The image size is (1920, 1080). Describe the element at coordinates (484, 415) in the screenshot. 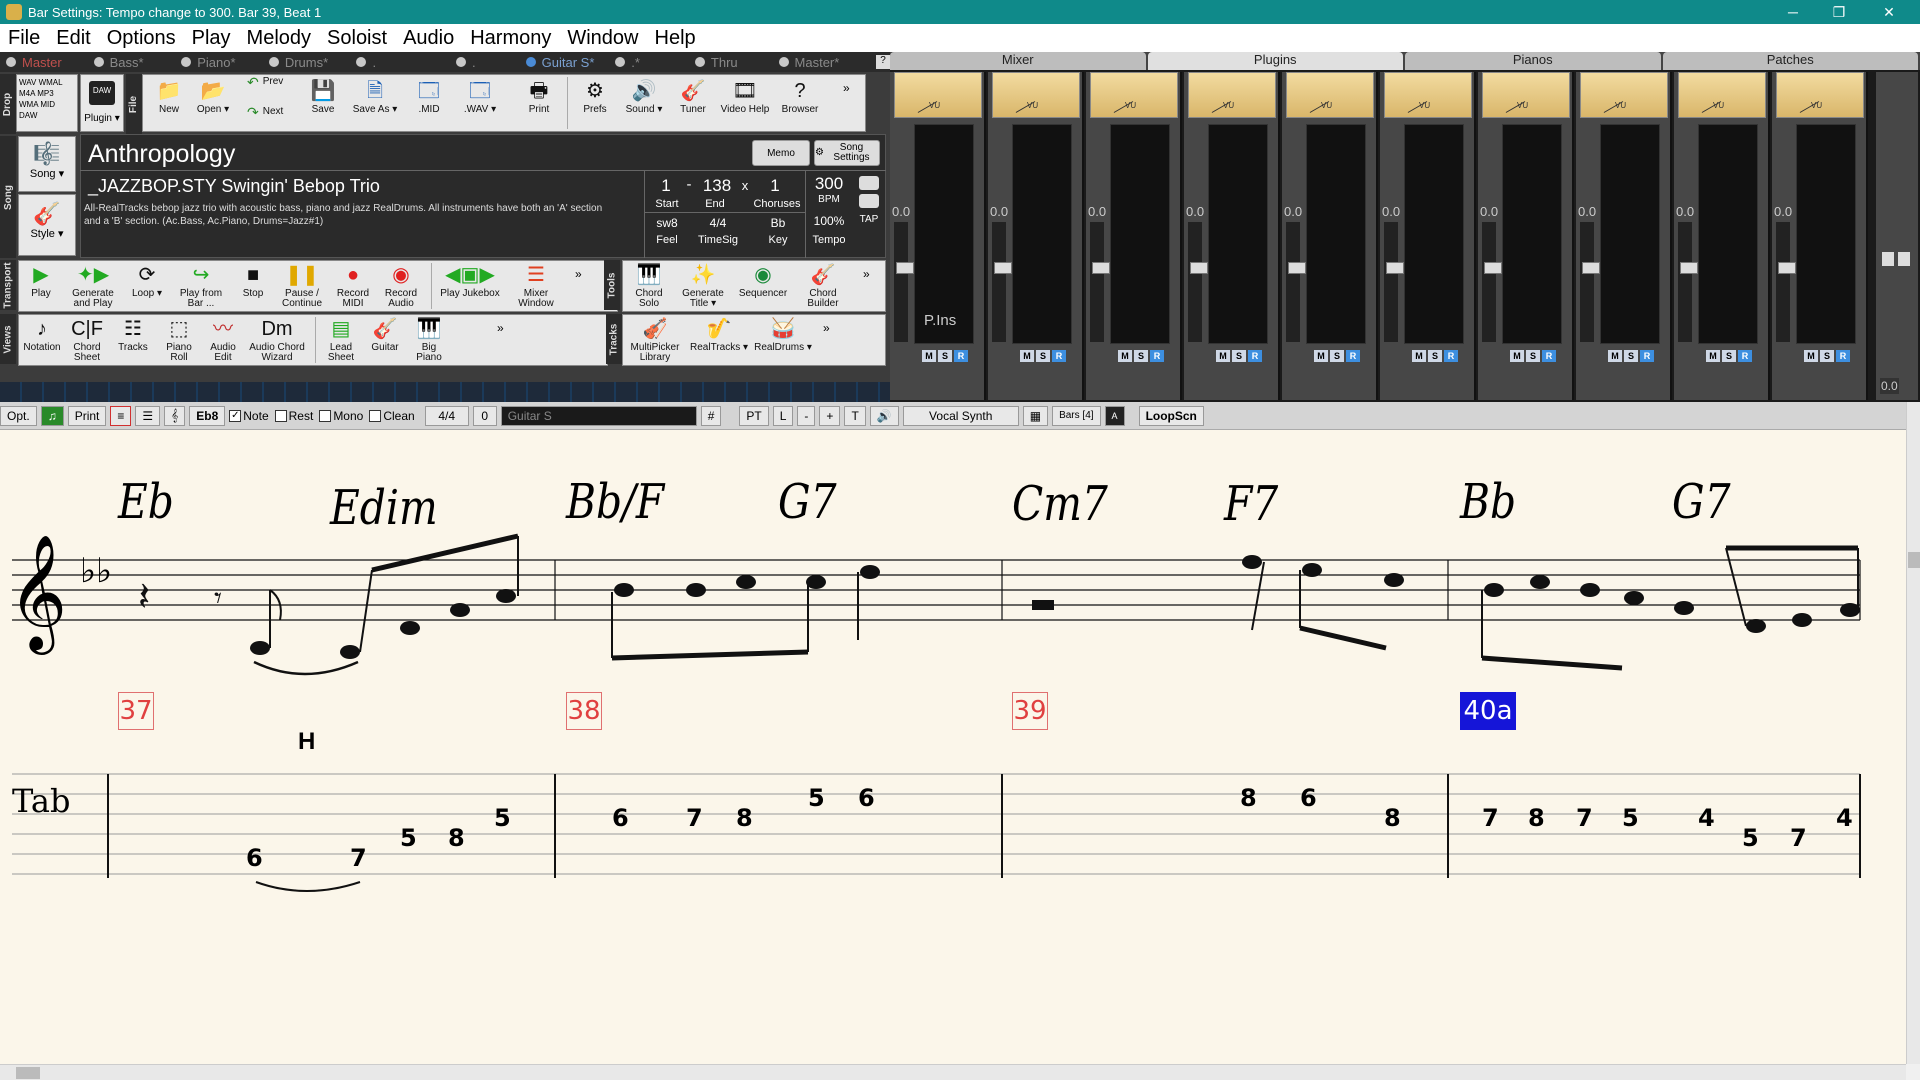

I see `transpose-field: 0` at that location.